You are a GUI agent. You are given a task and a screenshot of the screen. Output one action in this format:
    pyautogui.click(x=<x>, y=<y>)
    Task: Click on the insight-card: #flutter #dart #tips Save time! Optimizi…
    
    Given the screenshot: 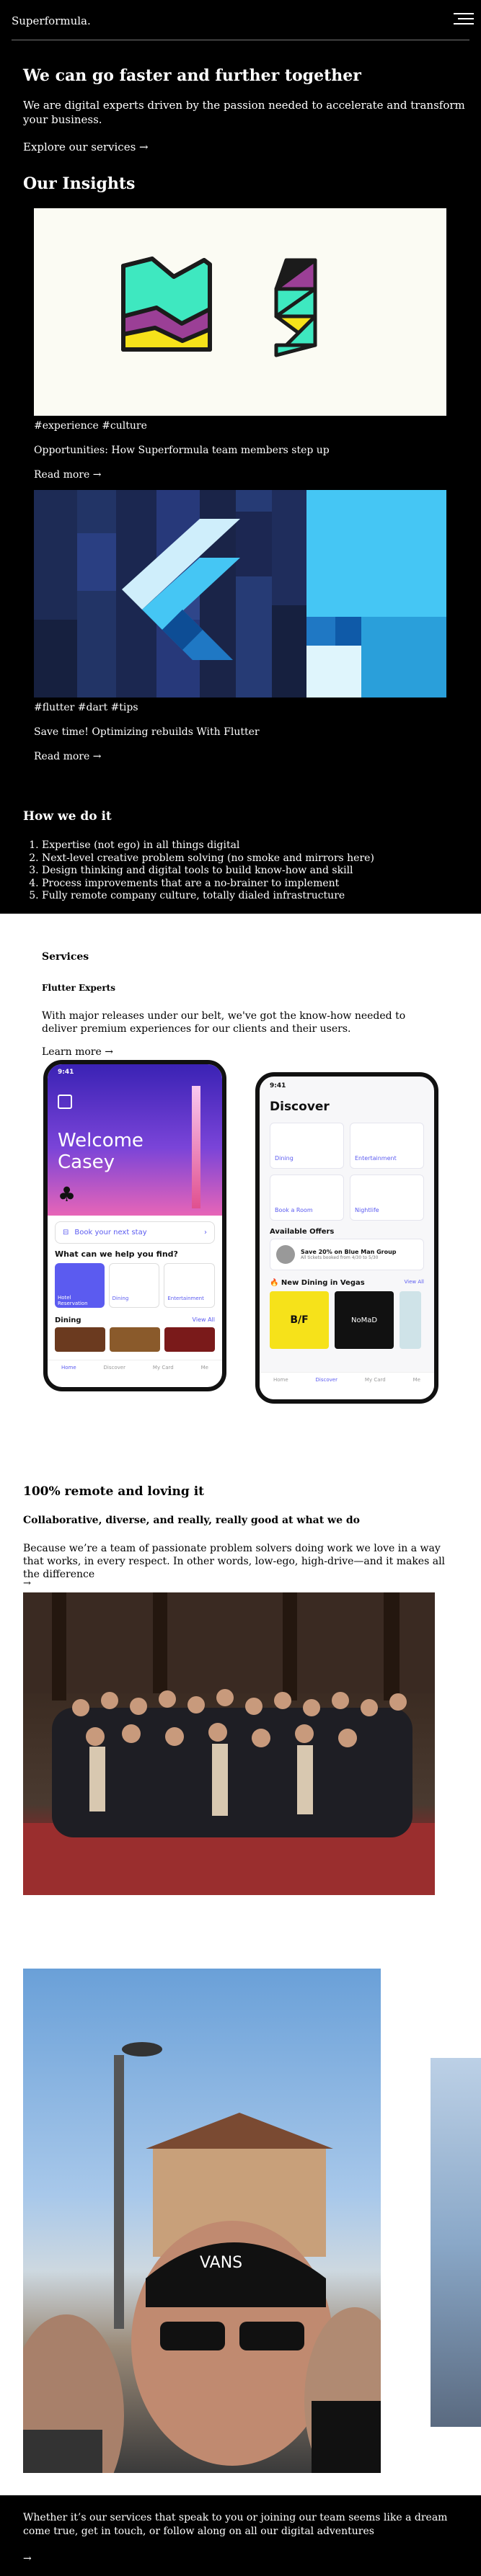 What is the action you would take?
    pyautogui.click(x=240, y=626)
    